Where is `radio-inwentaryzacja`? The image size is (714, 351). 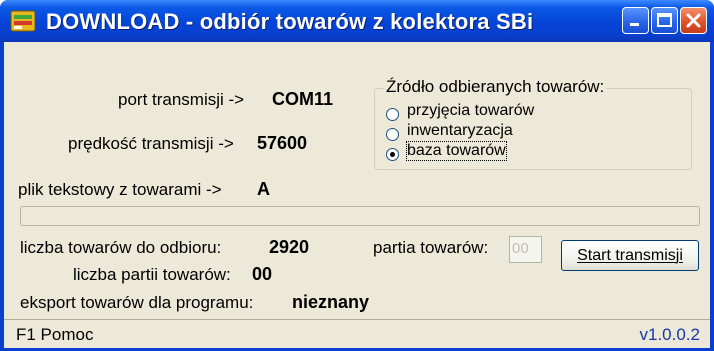
radio-inwentaryzacja is located at coordinates (392, 134).